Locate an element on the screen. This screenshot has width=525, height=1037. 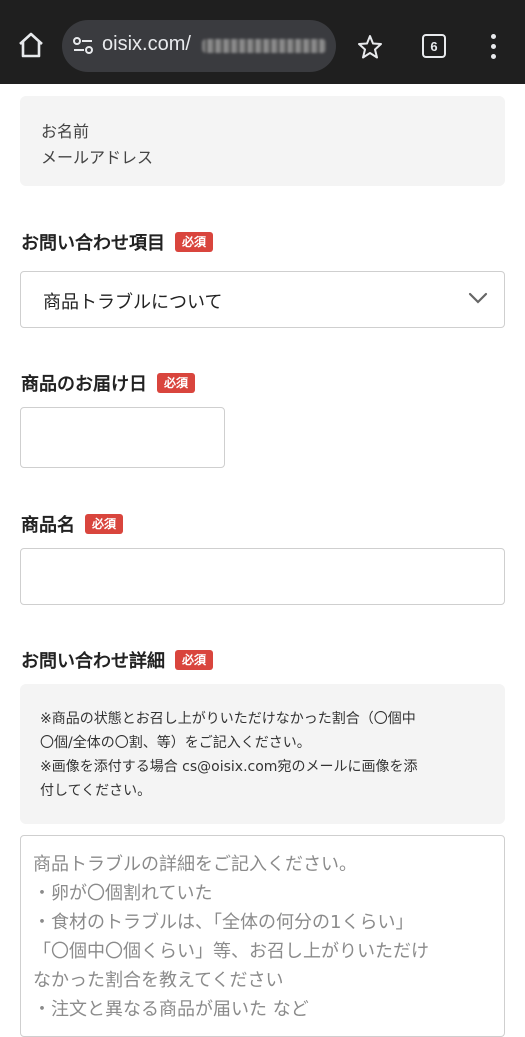
notice-line: ※商品の状態とお召し上がりいただけなかった割合（〇個中 is located at coordinates (228, 719).